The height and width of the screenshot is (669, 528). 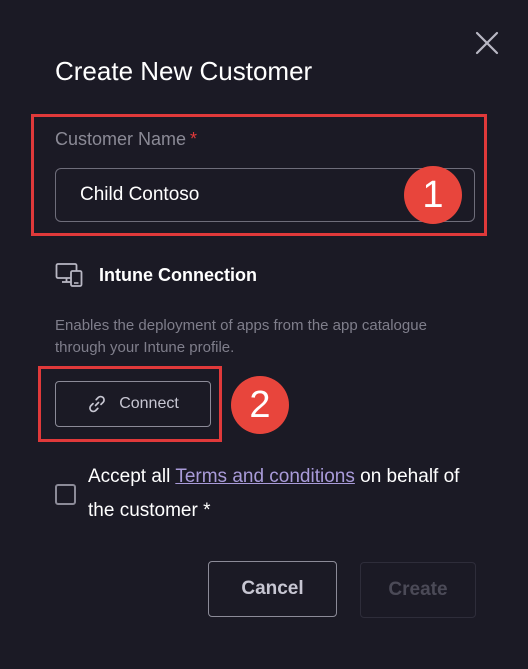 I want to click on intune-connection-header: Intune Connection, so click(x=156, y=275).